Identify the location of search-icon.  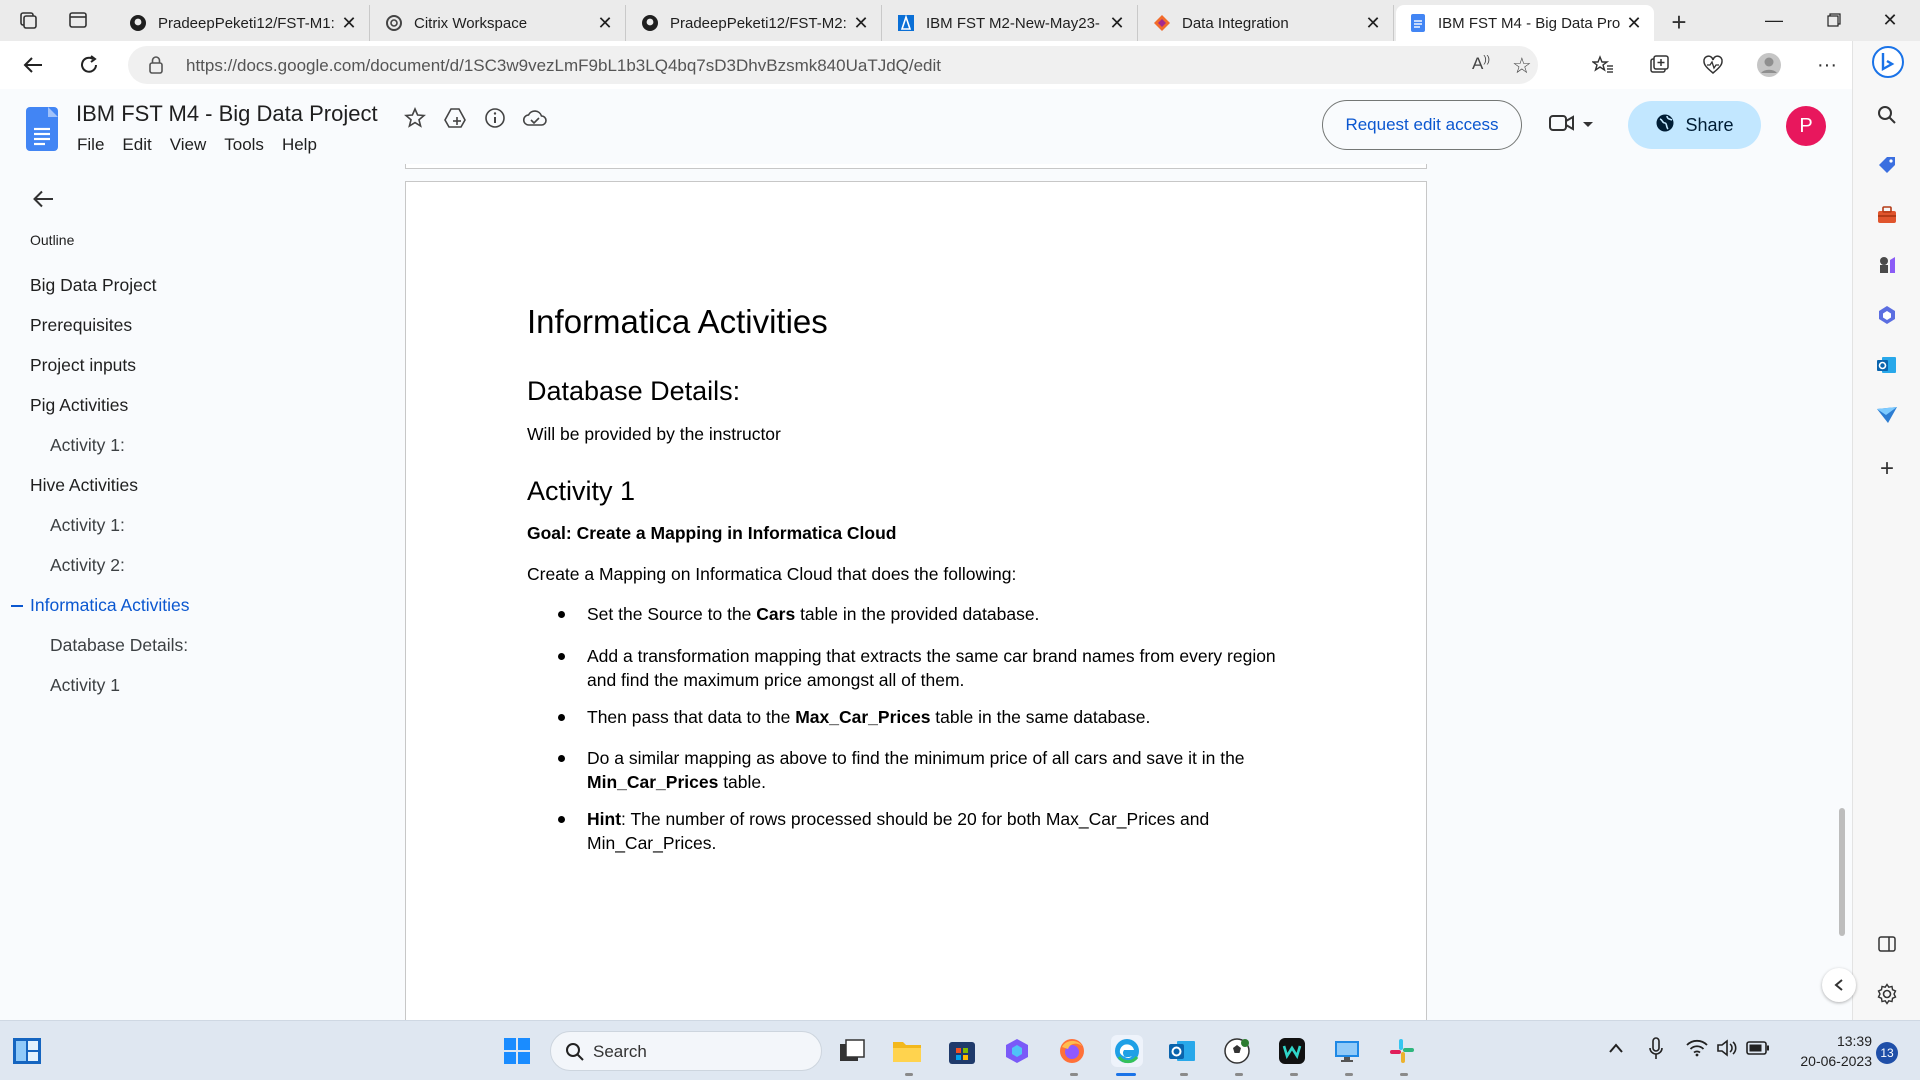
(1887, 115).